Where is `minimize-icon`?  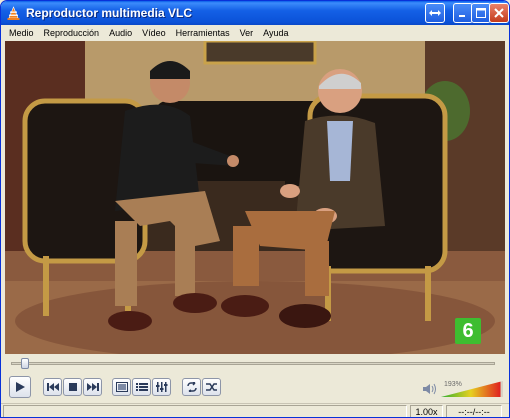 minimize-icon is located at coordinates (462, 16).